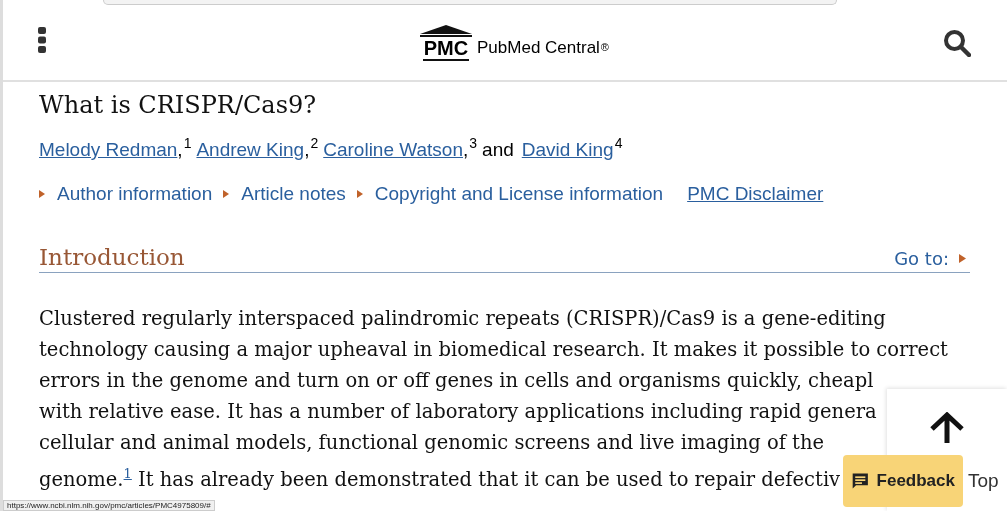  What do you see at coordinates (462, 319) in the screenshot?
I see `paragraph-line: Clustered regularly interspaced palindromic repeats (CRISPR)/Cas9 is a gene-editing` at bounding box center [462, 319].